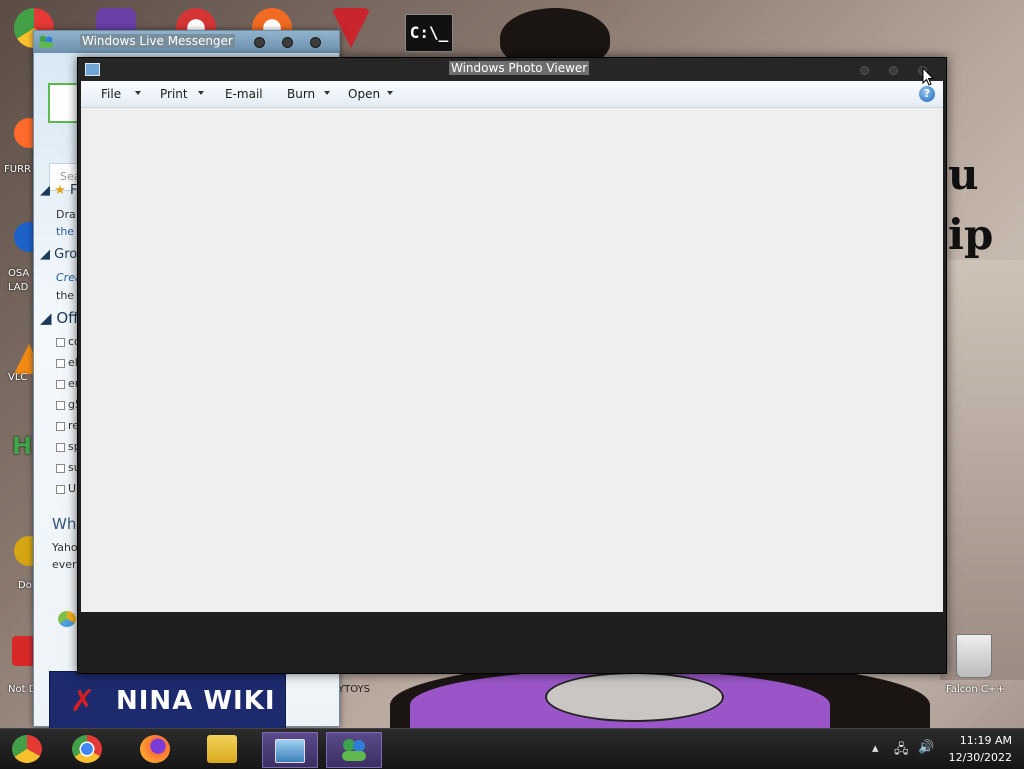 This screenshot has width=1024, height=769. Describe the element at coordinates (364, 94) in the screenshot. I see `menu-open: Open` at that location.